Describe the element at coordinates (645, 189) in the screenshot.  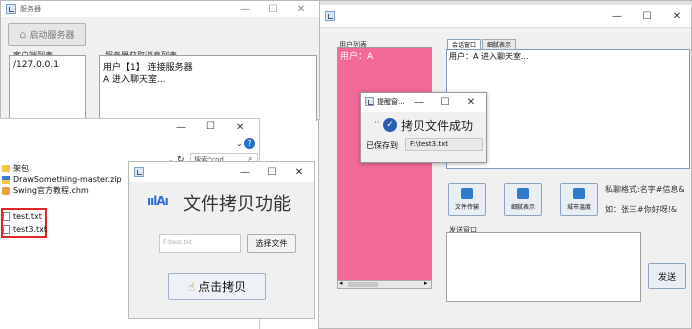
I see `private-chat-hint: 私聊格式:名字#信息&` at that location.